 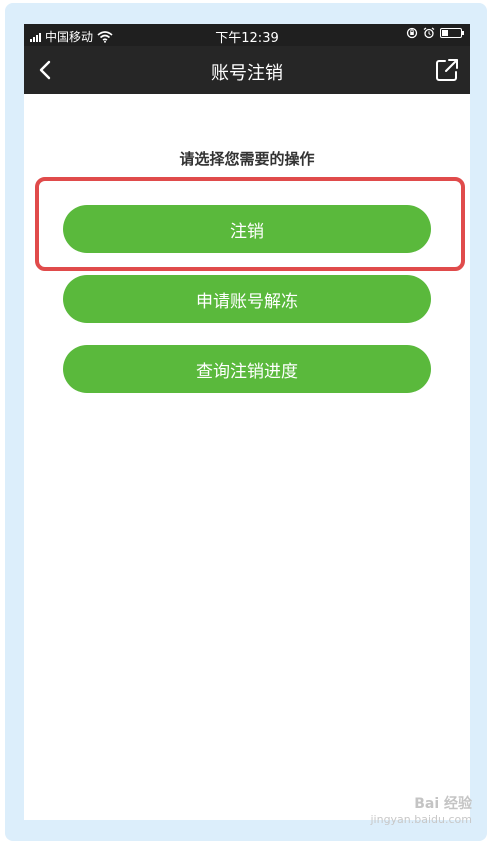 I want to click on status-bar: 中国移动 下午12:39, so click(x=247, y=35).